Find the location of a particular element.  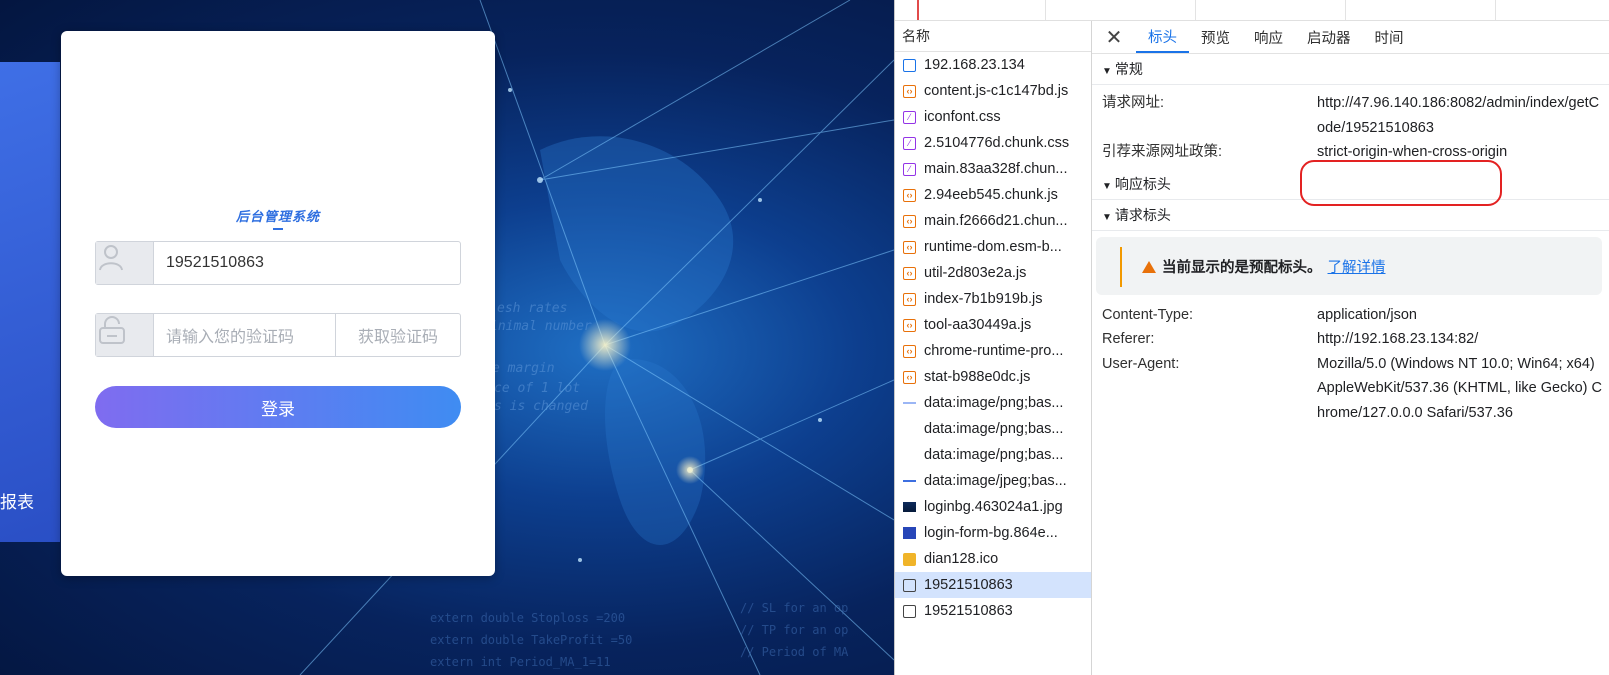

learn-more-link: 了解详情 is located at coordinates (1357, 268).